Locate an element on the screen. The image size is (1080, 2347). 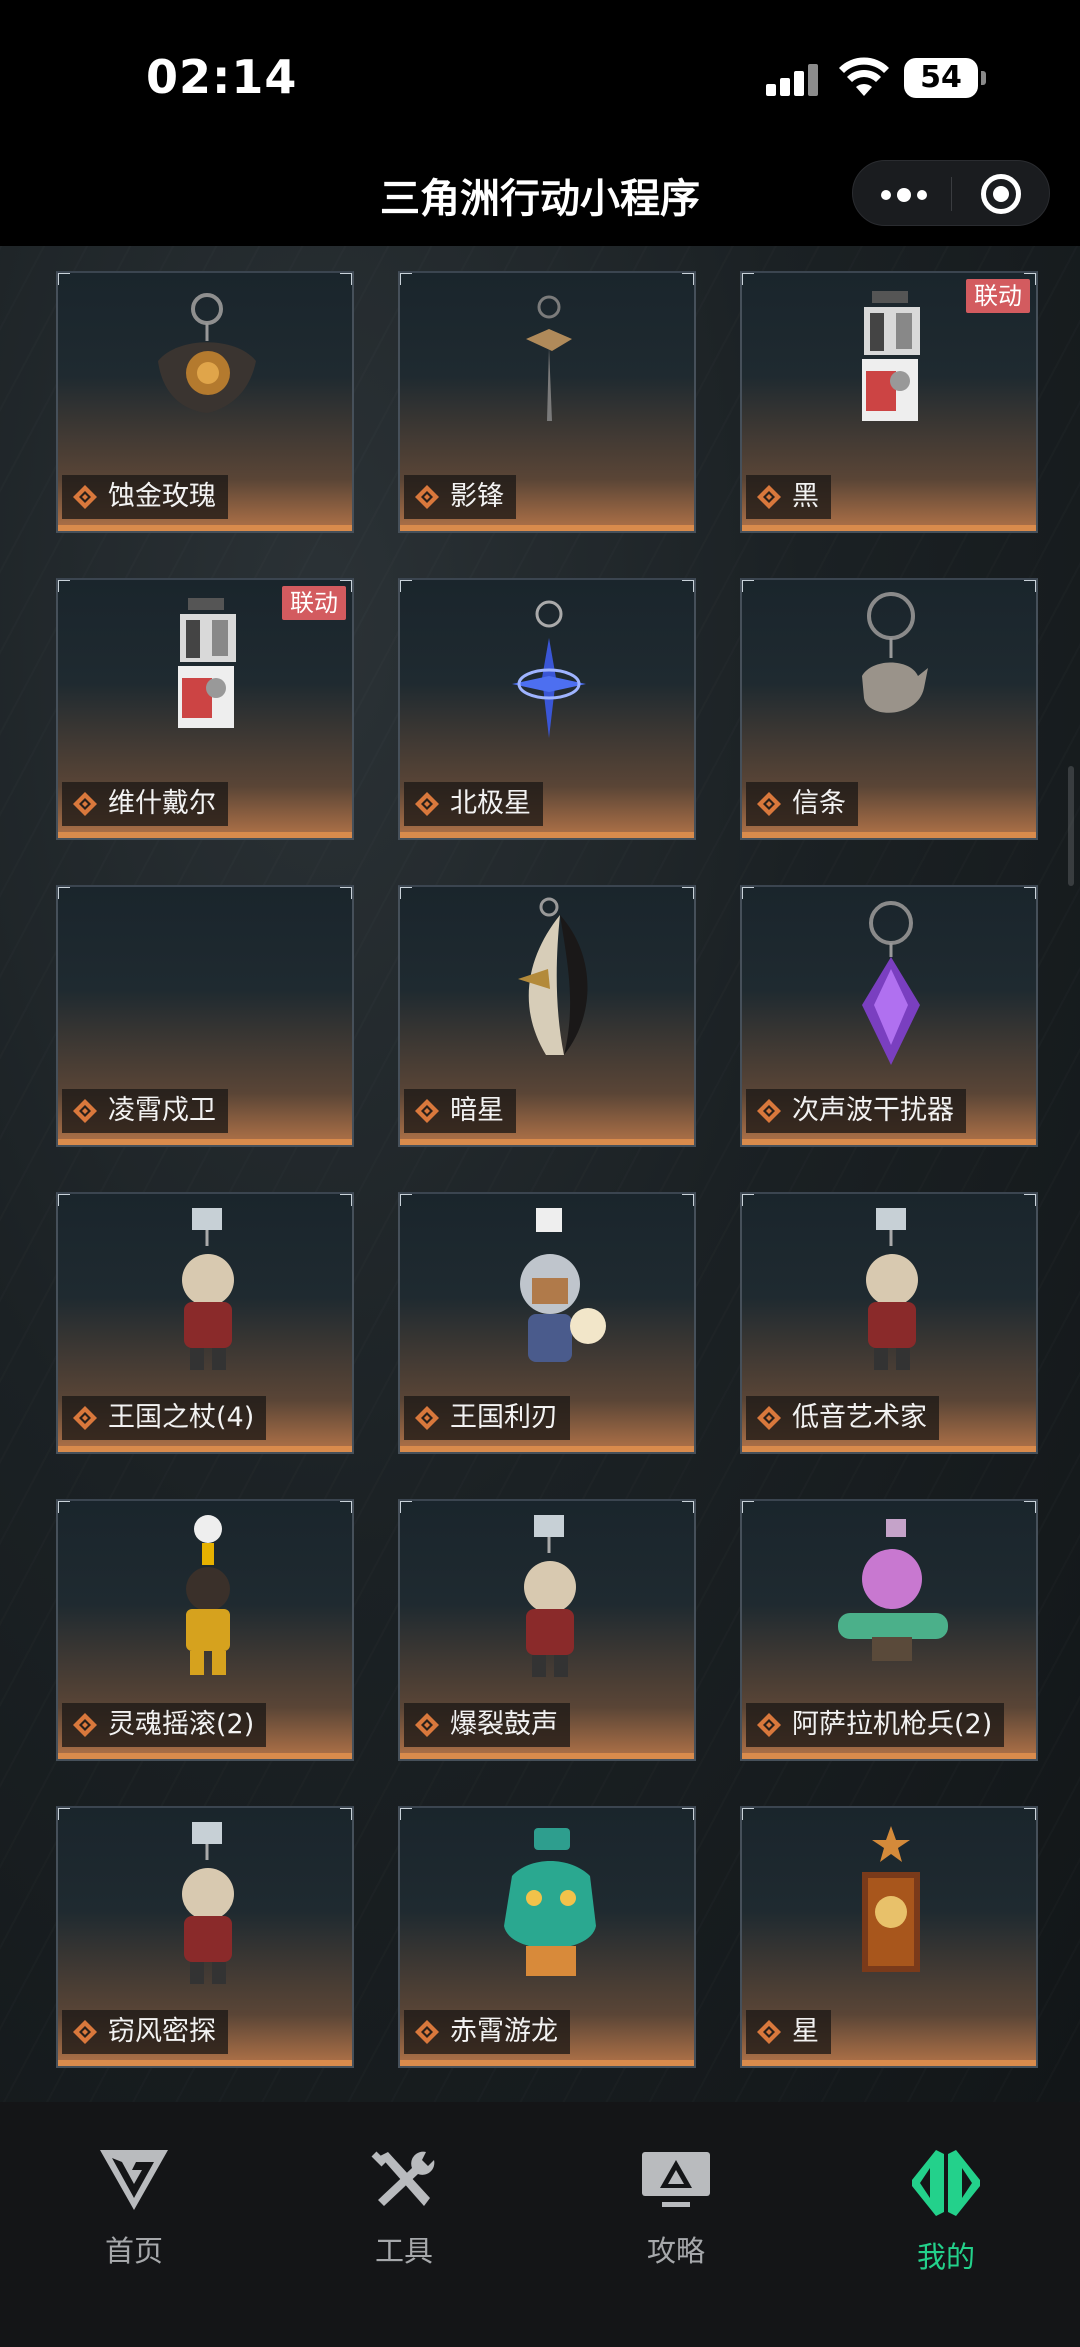
charm-name: 爆裂鼓声 is located at coordinates (504, 1724).